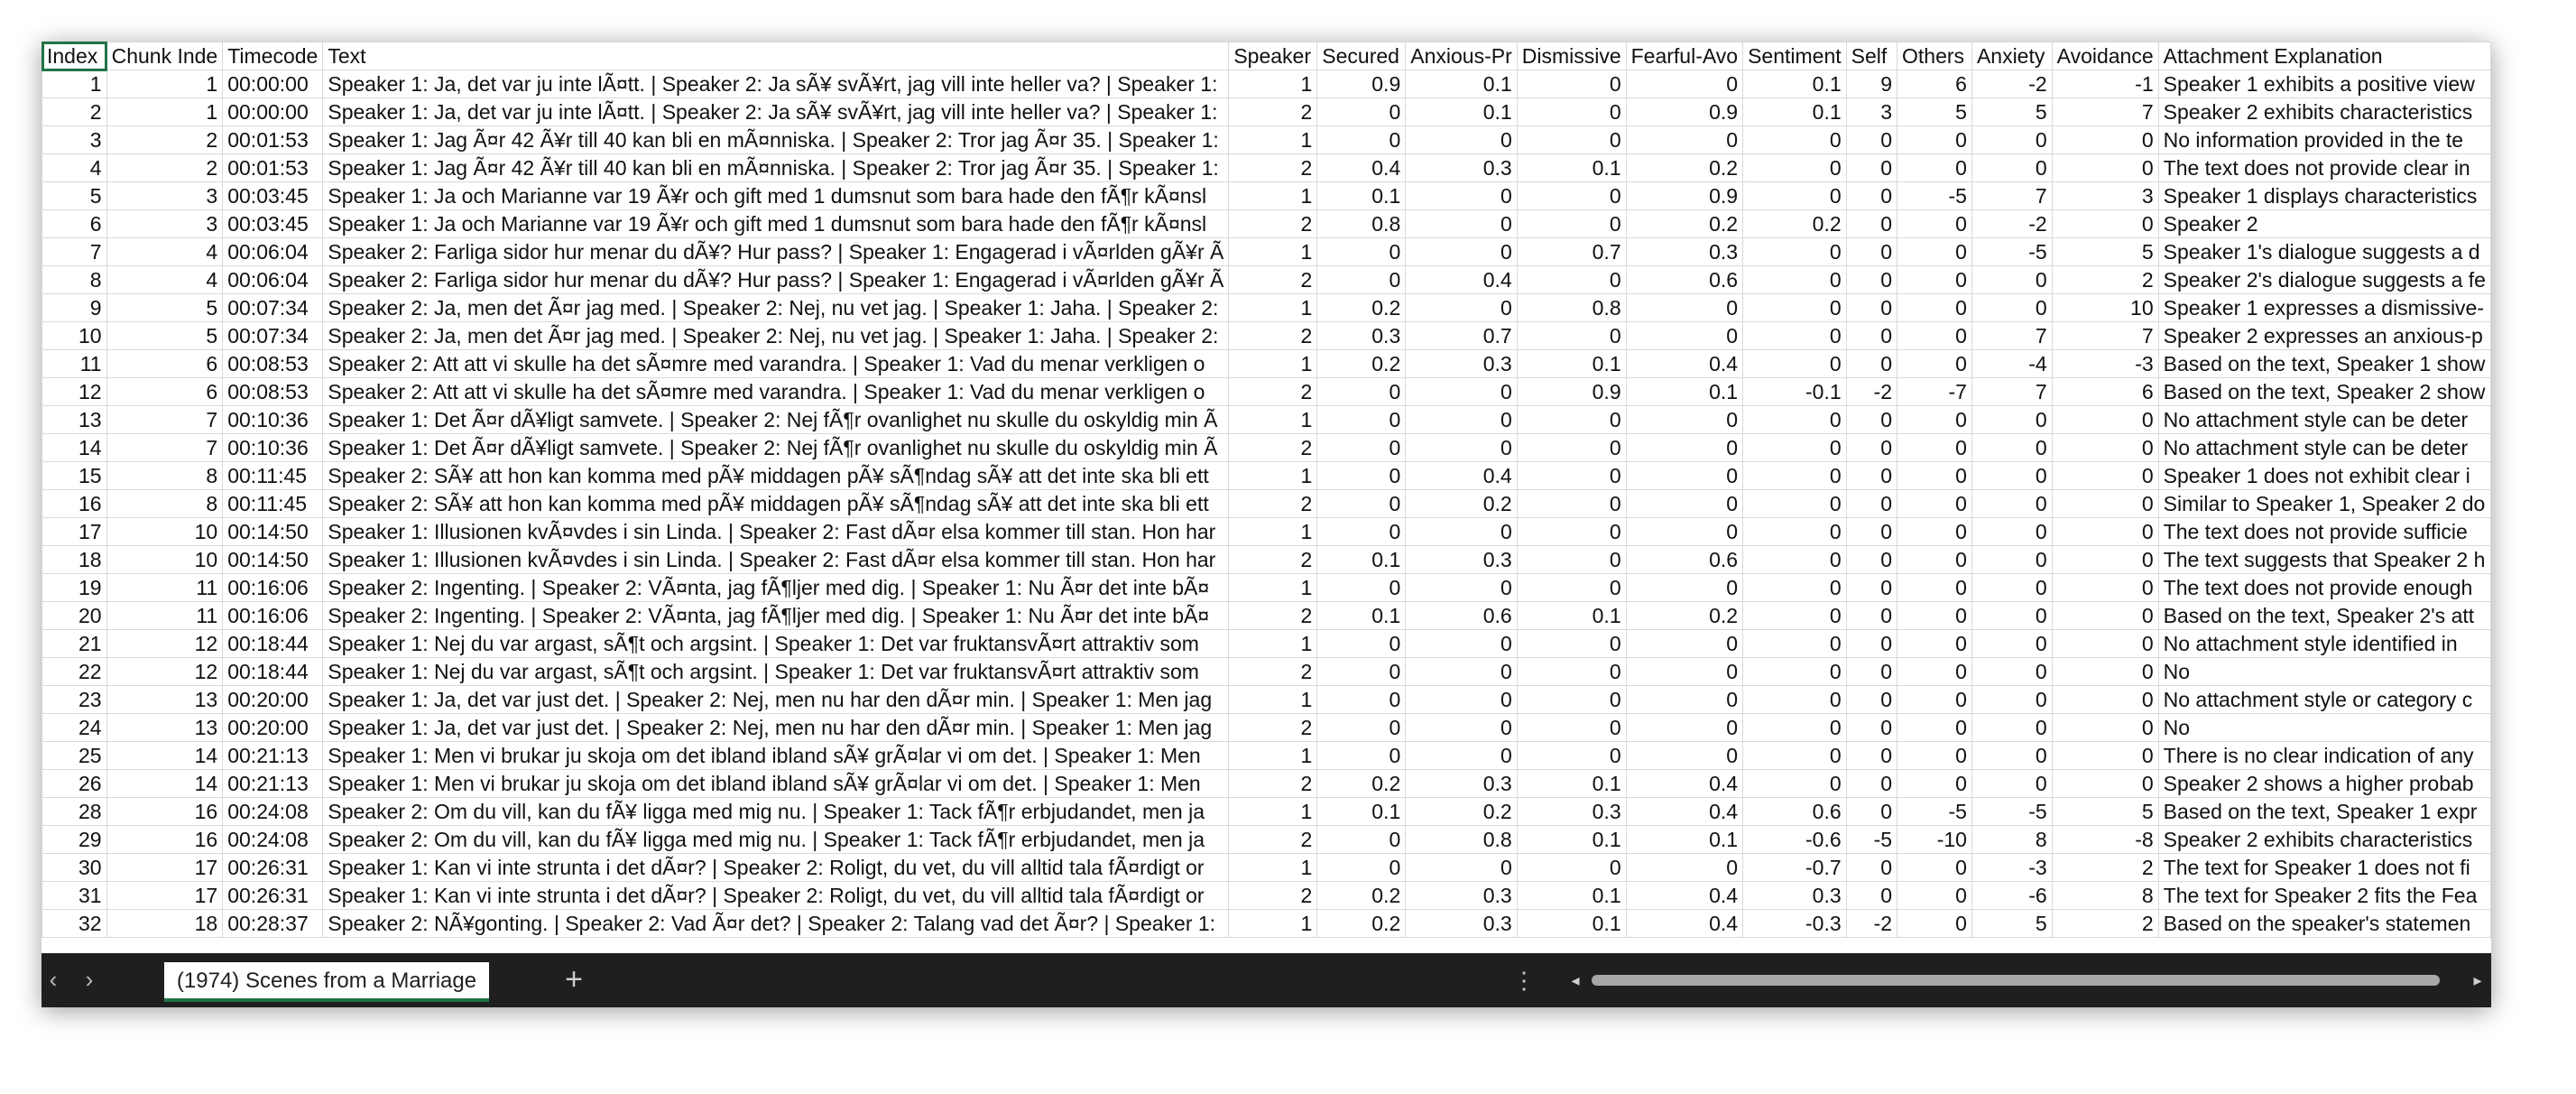 The height and width of the screenshot is (1094, 2576). What do you see at coordinates (165, 811) in the screenshot?
I see `table-cell: 16` at bounding box center [165, 811].